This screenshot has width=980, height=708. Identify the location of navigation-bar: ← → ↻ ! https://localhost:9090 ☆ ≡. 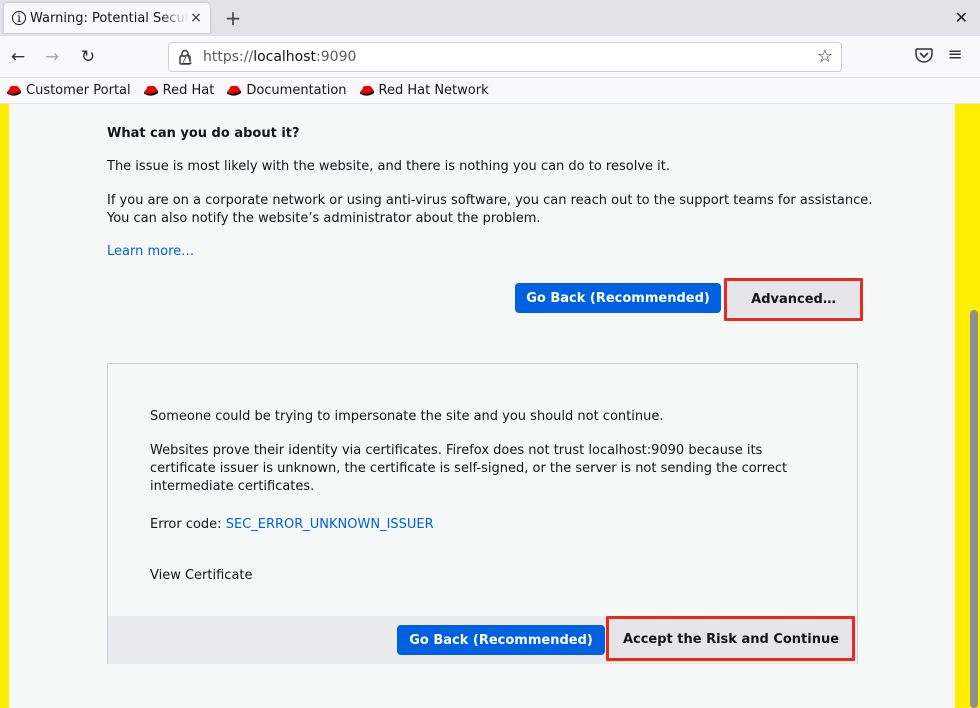
(490, 57).